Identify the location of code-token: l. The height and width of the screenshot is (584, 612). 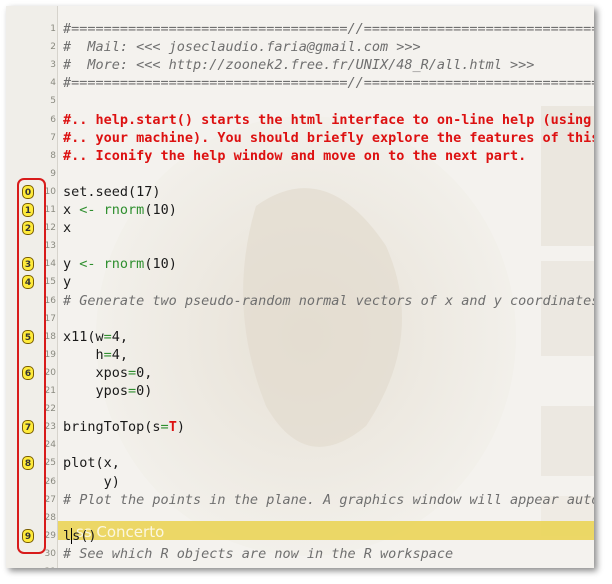
(67, 536).